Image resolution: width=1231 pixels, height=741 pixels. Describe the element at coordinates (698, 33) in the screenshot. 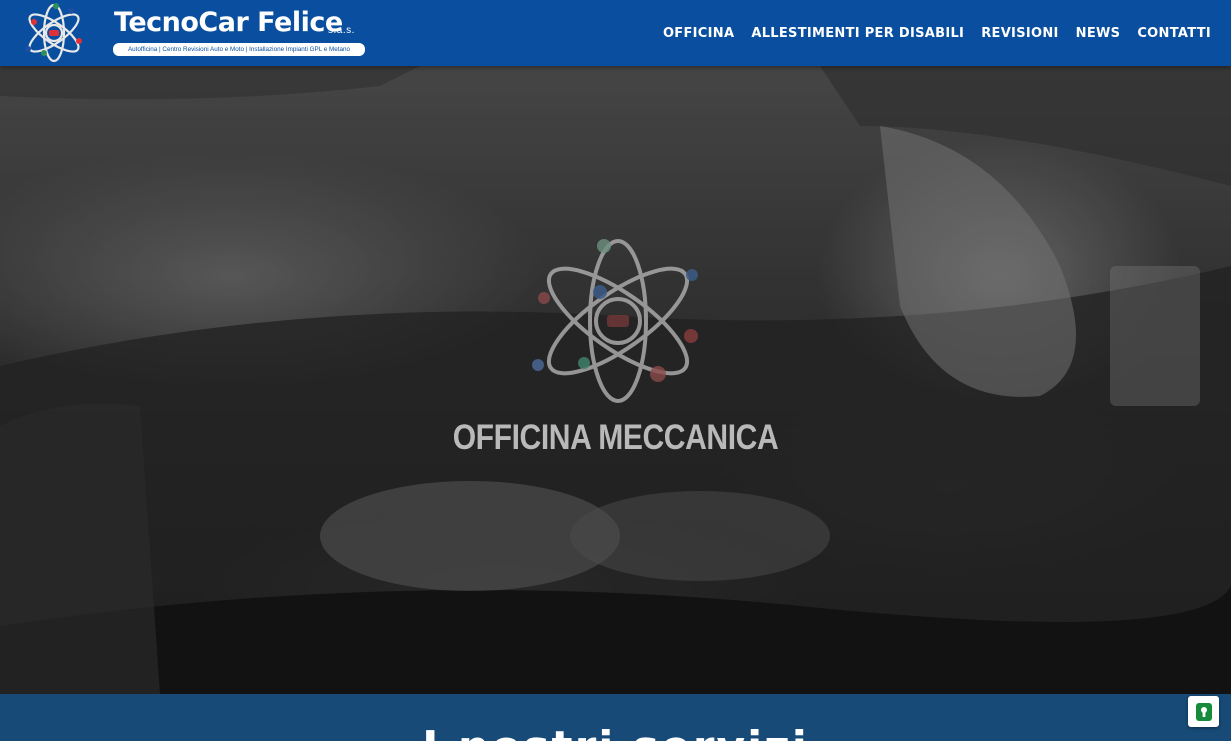

I see `nav-item-officina: OFFICINA` at that location.